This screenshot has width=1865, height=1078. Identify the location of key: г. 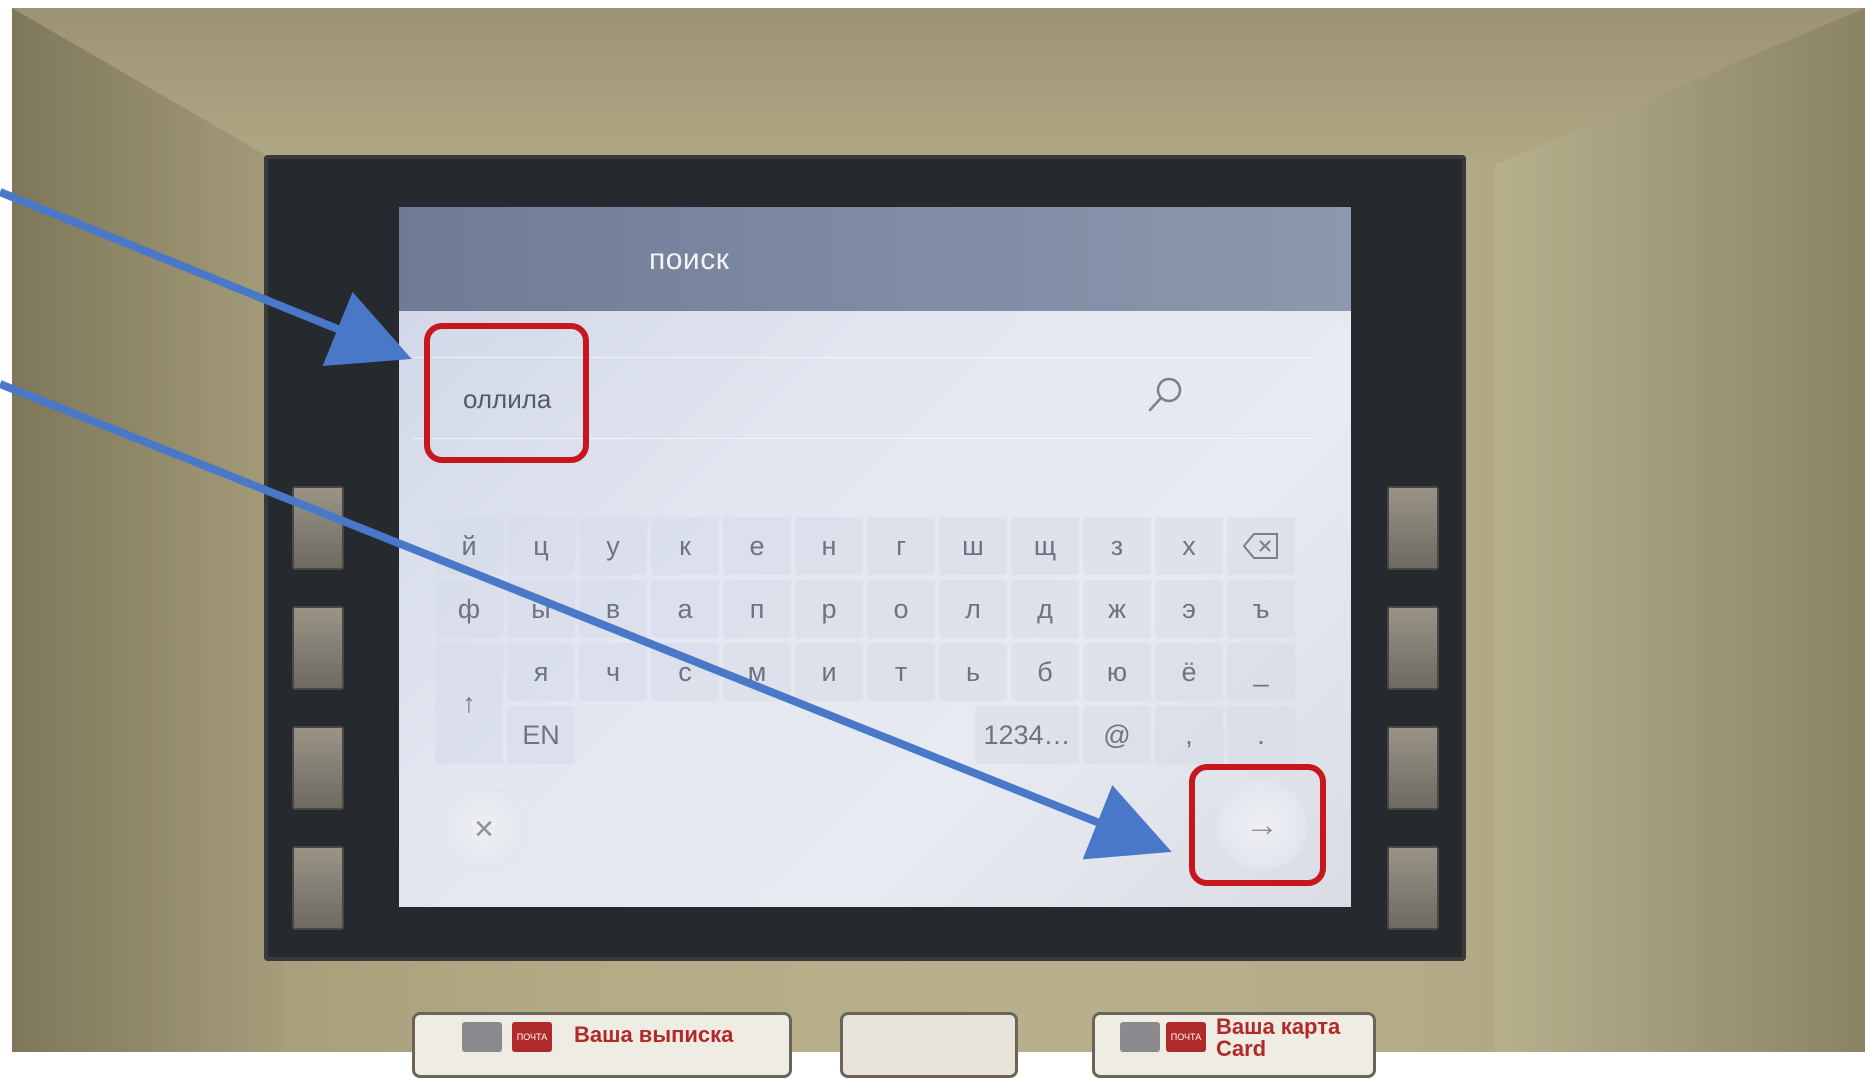
(901, 546).